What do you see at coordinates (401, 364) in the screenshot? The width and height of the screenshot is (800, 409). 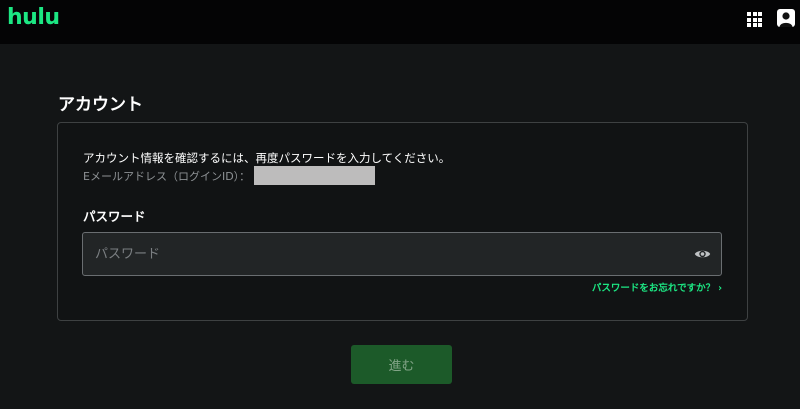 I see `next-button: 進む` at bounding box center [401, 364].